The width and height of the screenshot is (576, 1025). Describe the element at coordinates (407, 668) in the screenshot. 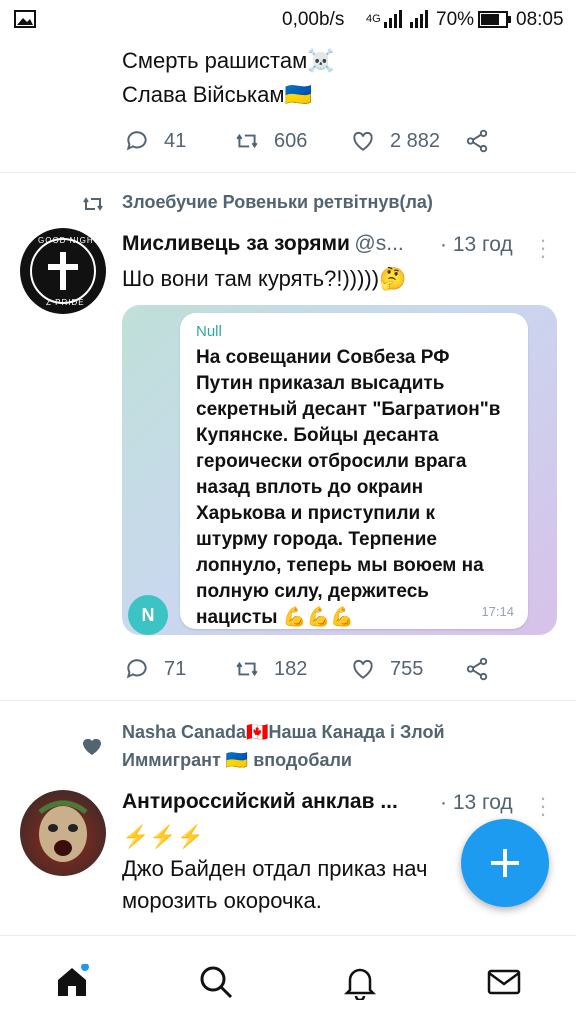

I see `like-count: 755` at that location.